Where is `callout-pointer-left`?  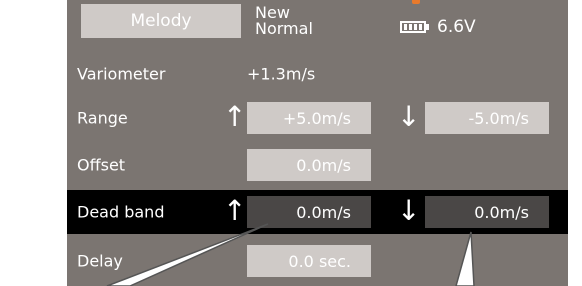
callout-pointer-left is located at coordinates (187, 254).